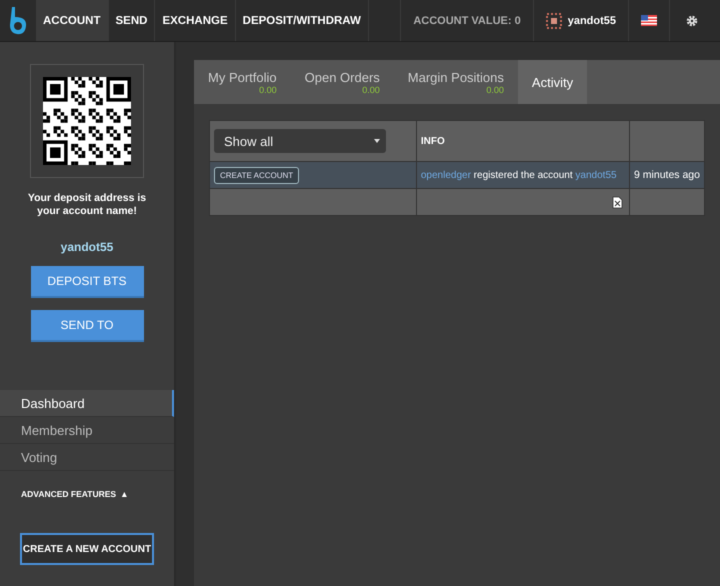 The height and width of the screenshot is (586, 720). I want to click on nav-tab: DEPOSIT/WITHDRAW, so click(302, 20).